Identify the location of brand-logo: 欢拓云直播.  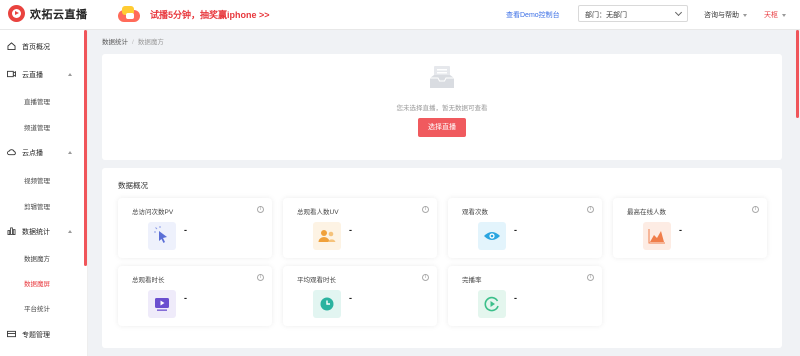
(48, 13).